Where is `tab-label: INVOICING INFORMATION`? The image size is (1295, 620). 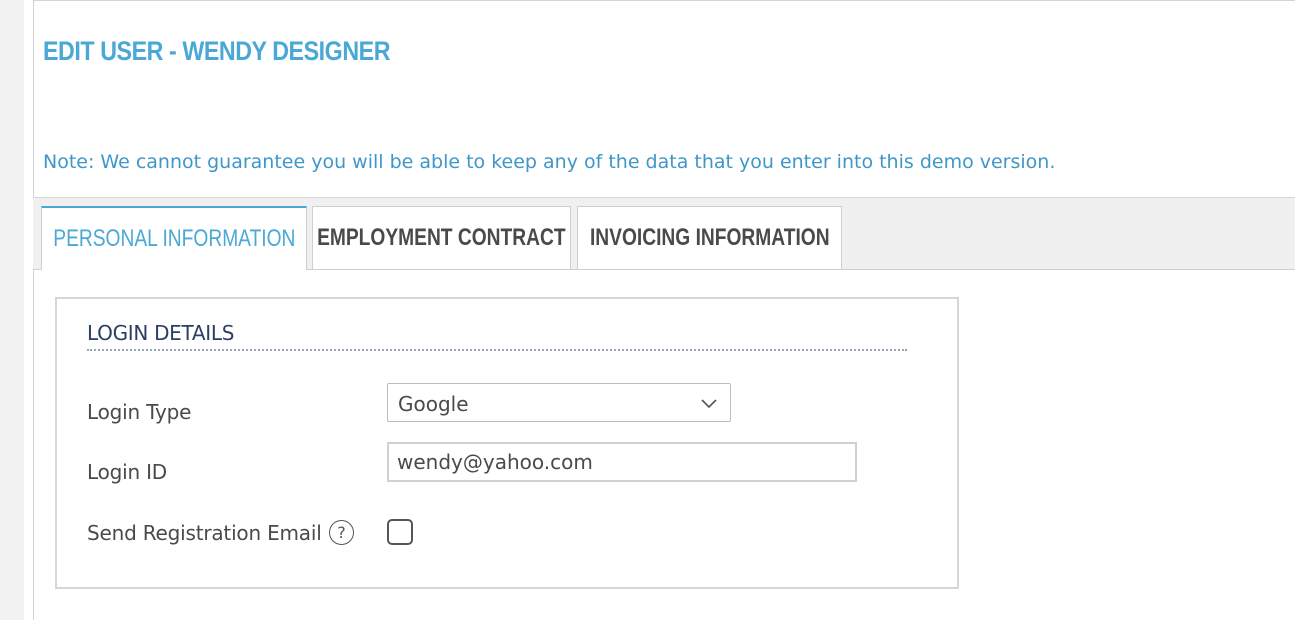
tab-label: INVOICING INFORMATION is located at coordinates (709, 237).